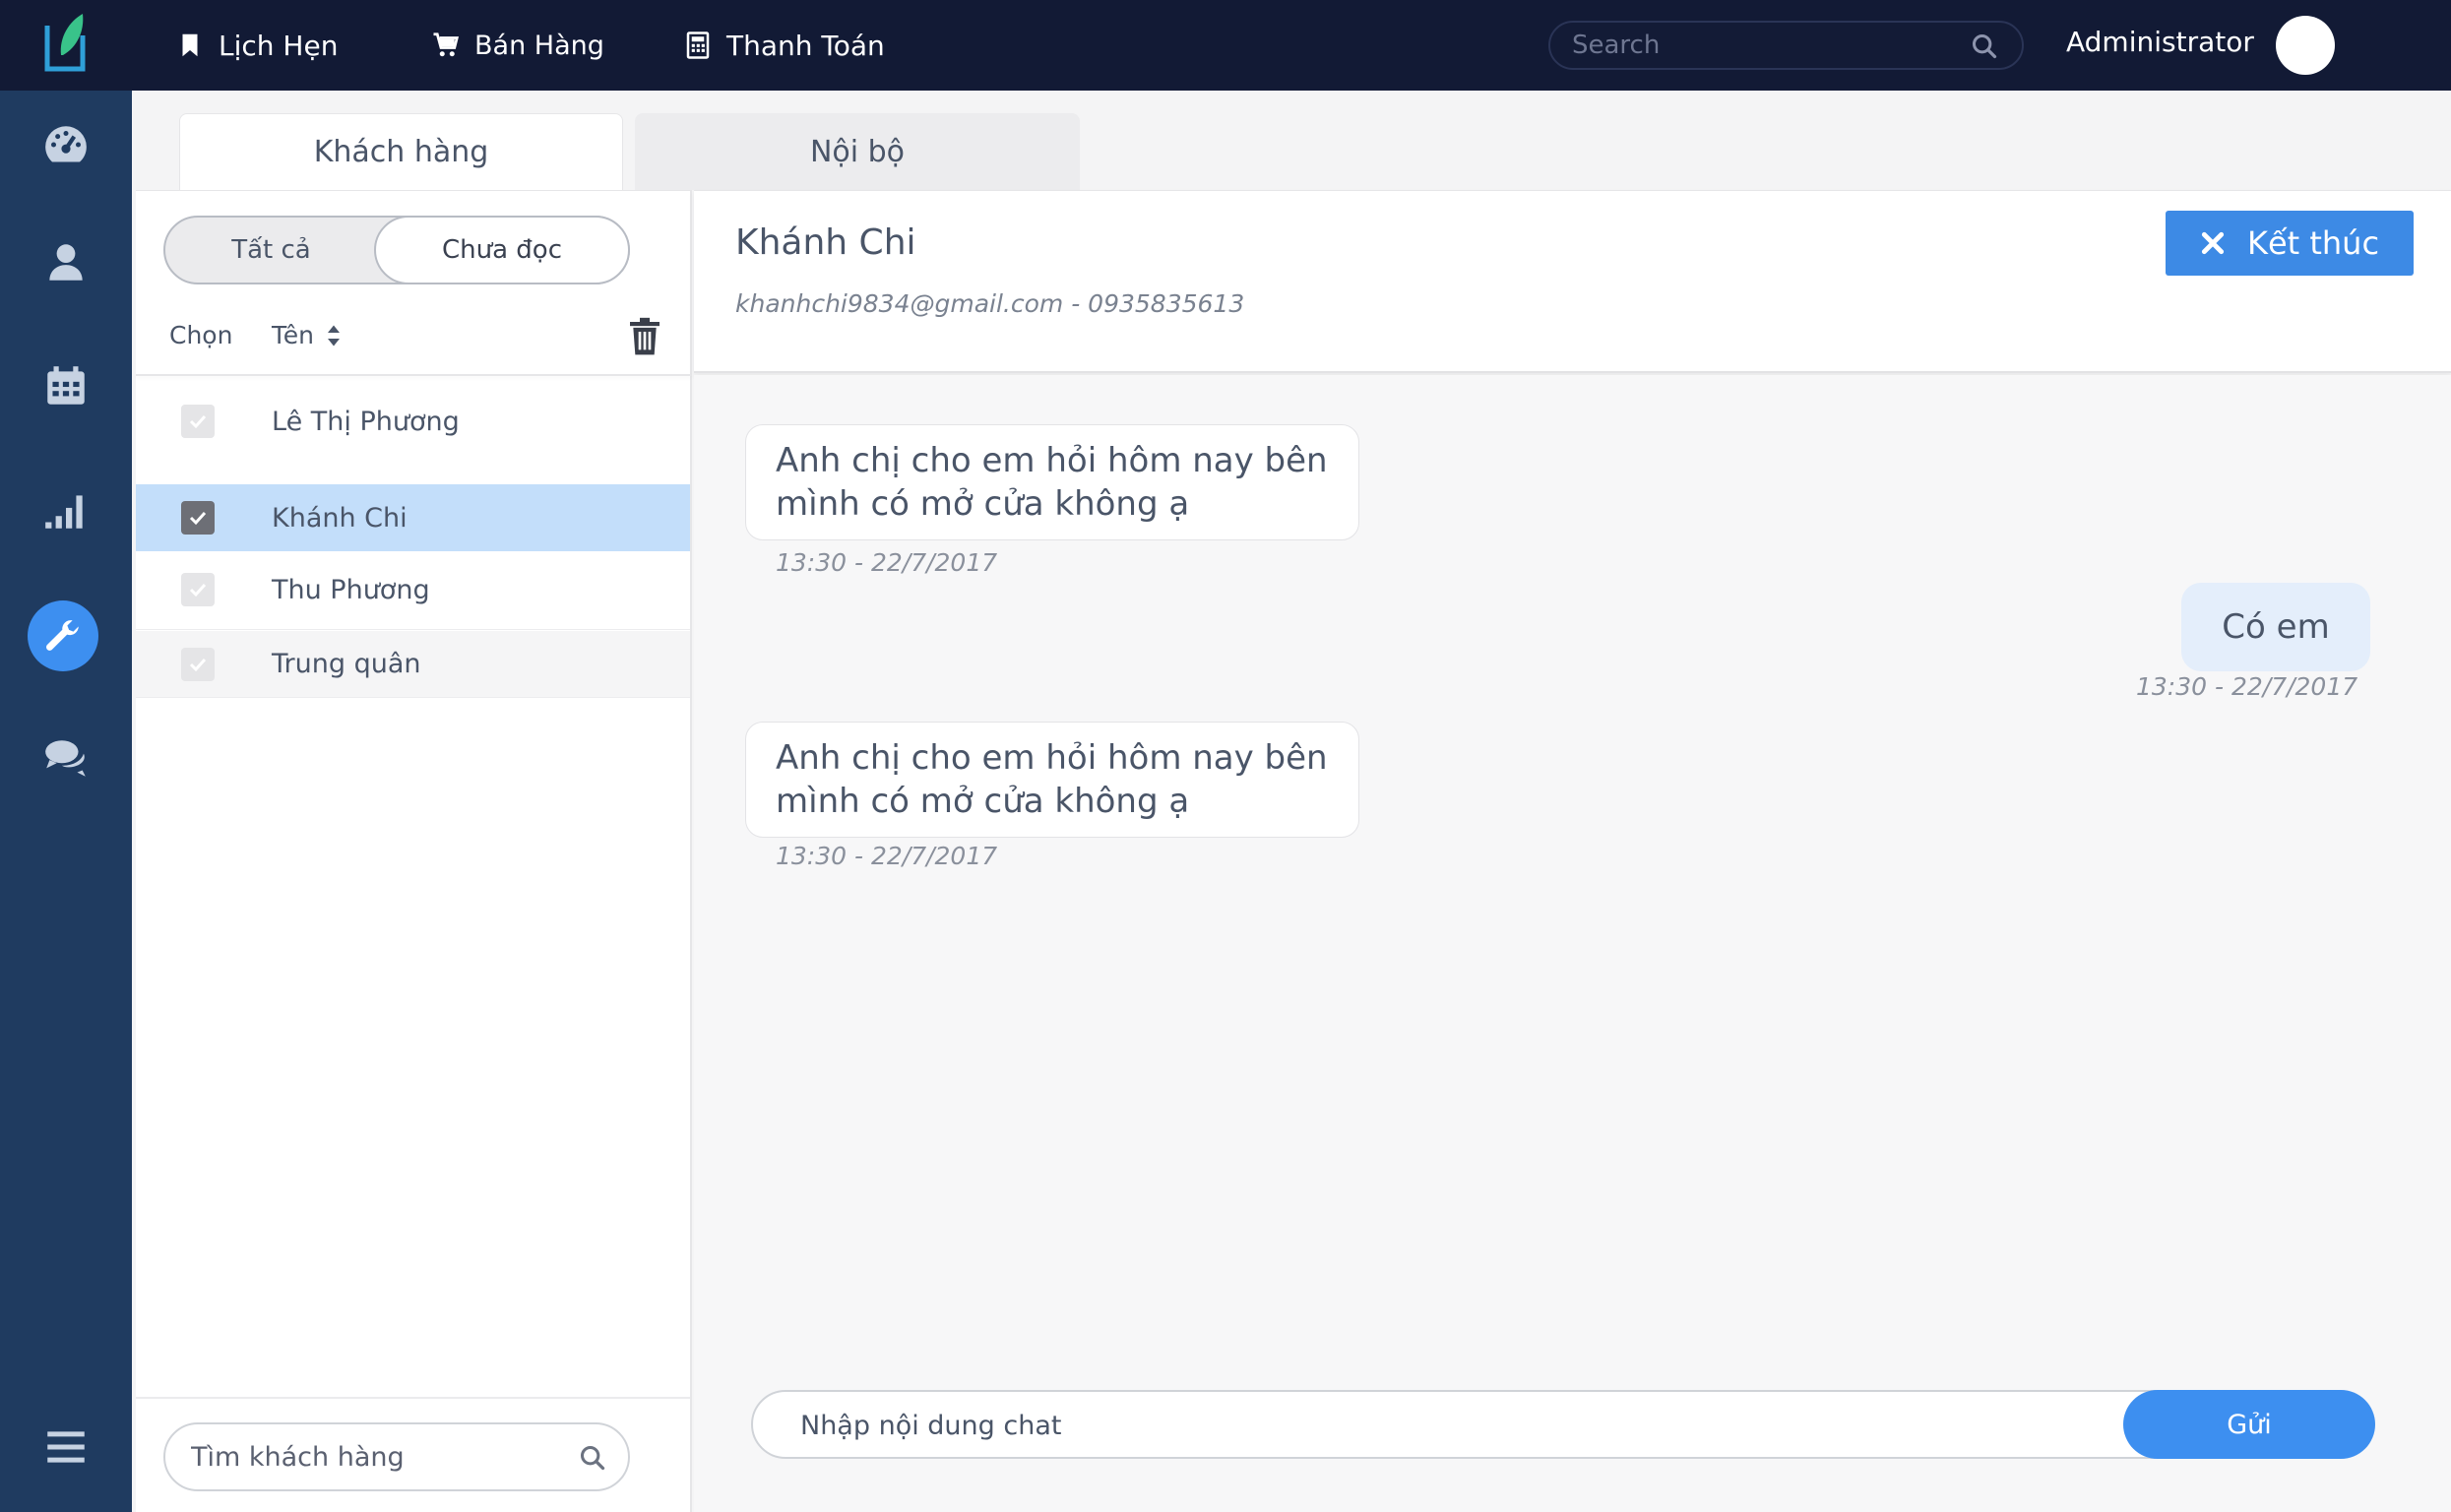  What do you see at coordinates (366, 421) in the screenshot?
I see `customer-name: Lê Thị Phương` at bounding box center [366, 421].